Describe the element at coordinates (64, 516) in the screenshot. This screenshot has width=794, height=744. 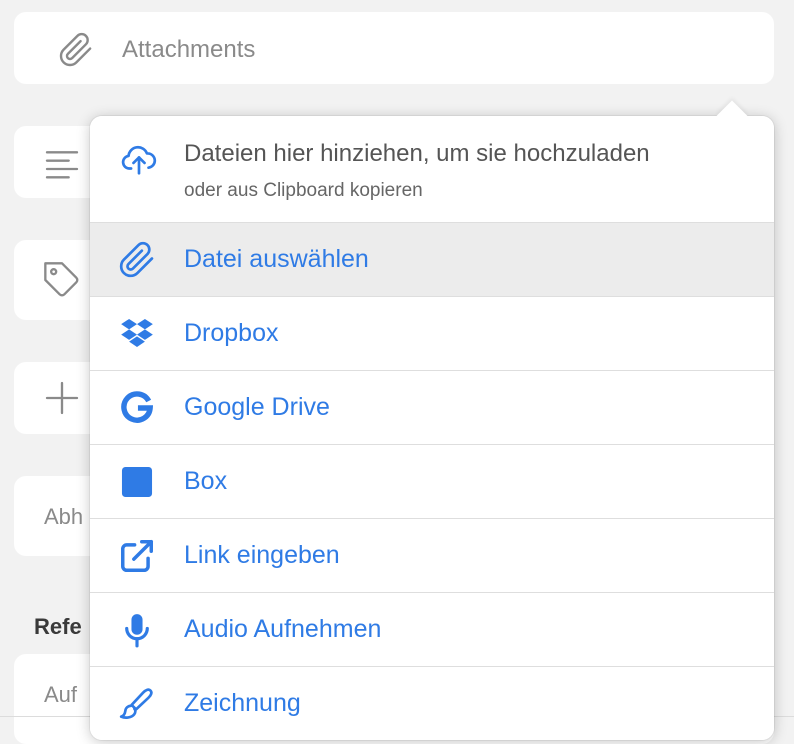
I see `abh-text: Abh` at that location.